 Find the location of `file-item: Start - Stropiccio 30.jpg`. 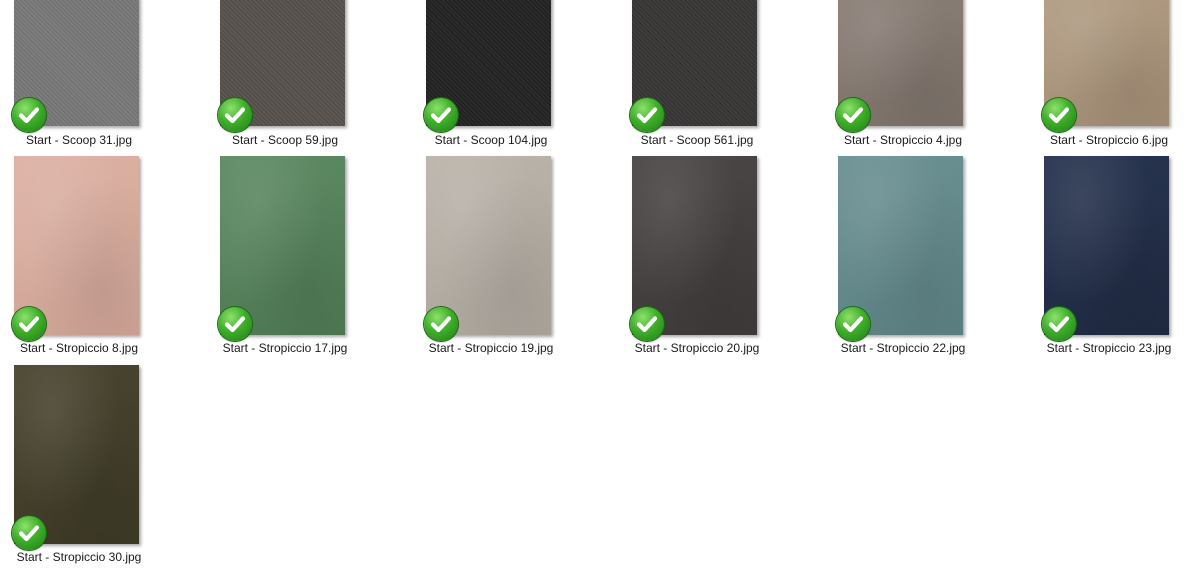

file-item: Start - Stropiccio 30.jpg is located at coordinates (88, 467).